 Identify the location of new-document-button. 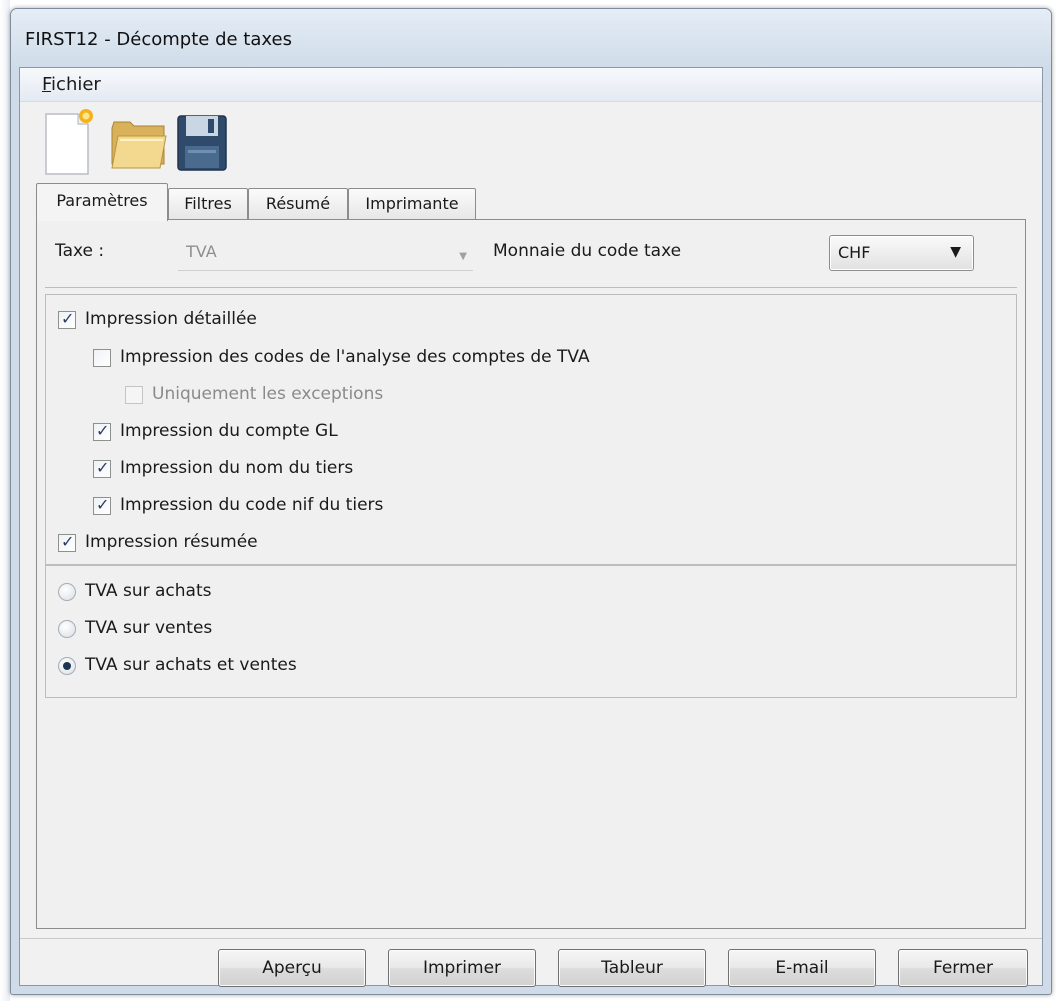
(75, 141).